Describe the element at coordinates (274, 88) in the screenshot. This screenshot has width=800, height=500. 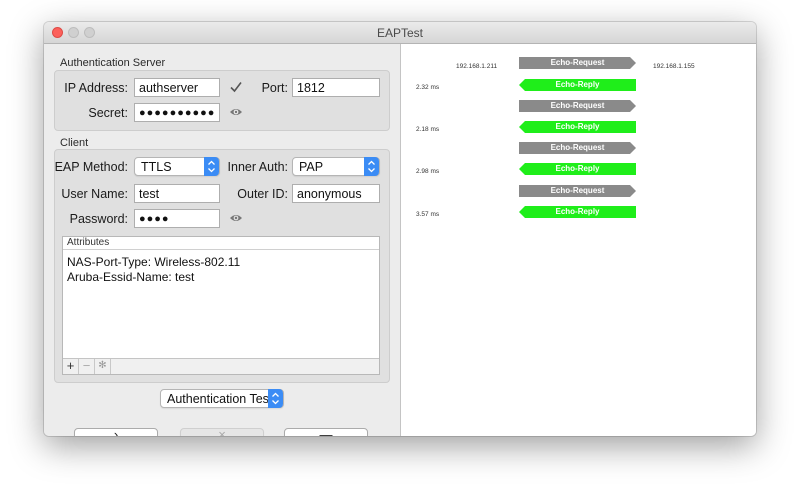
I see `port-label: Port:` at that location.